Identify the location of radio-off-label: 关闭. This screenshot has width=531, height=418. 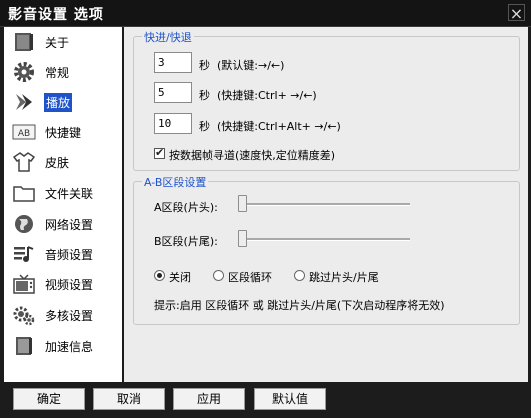
(180, 277).